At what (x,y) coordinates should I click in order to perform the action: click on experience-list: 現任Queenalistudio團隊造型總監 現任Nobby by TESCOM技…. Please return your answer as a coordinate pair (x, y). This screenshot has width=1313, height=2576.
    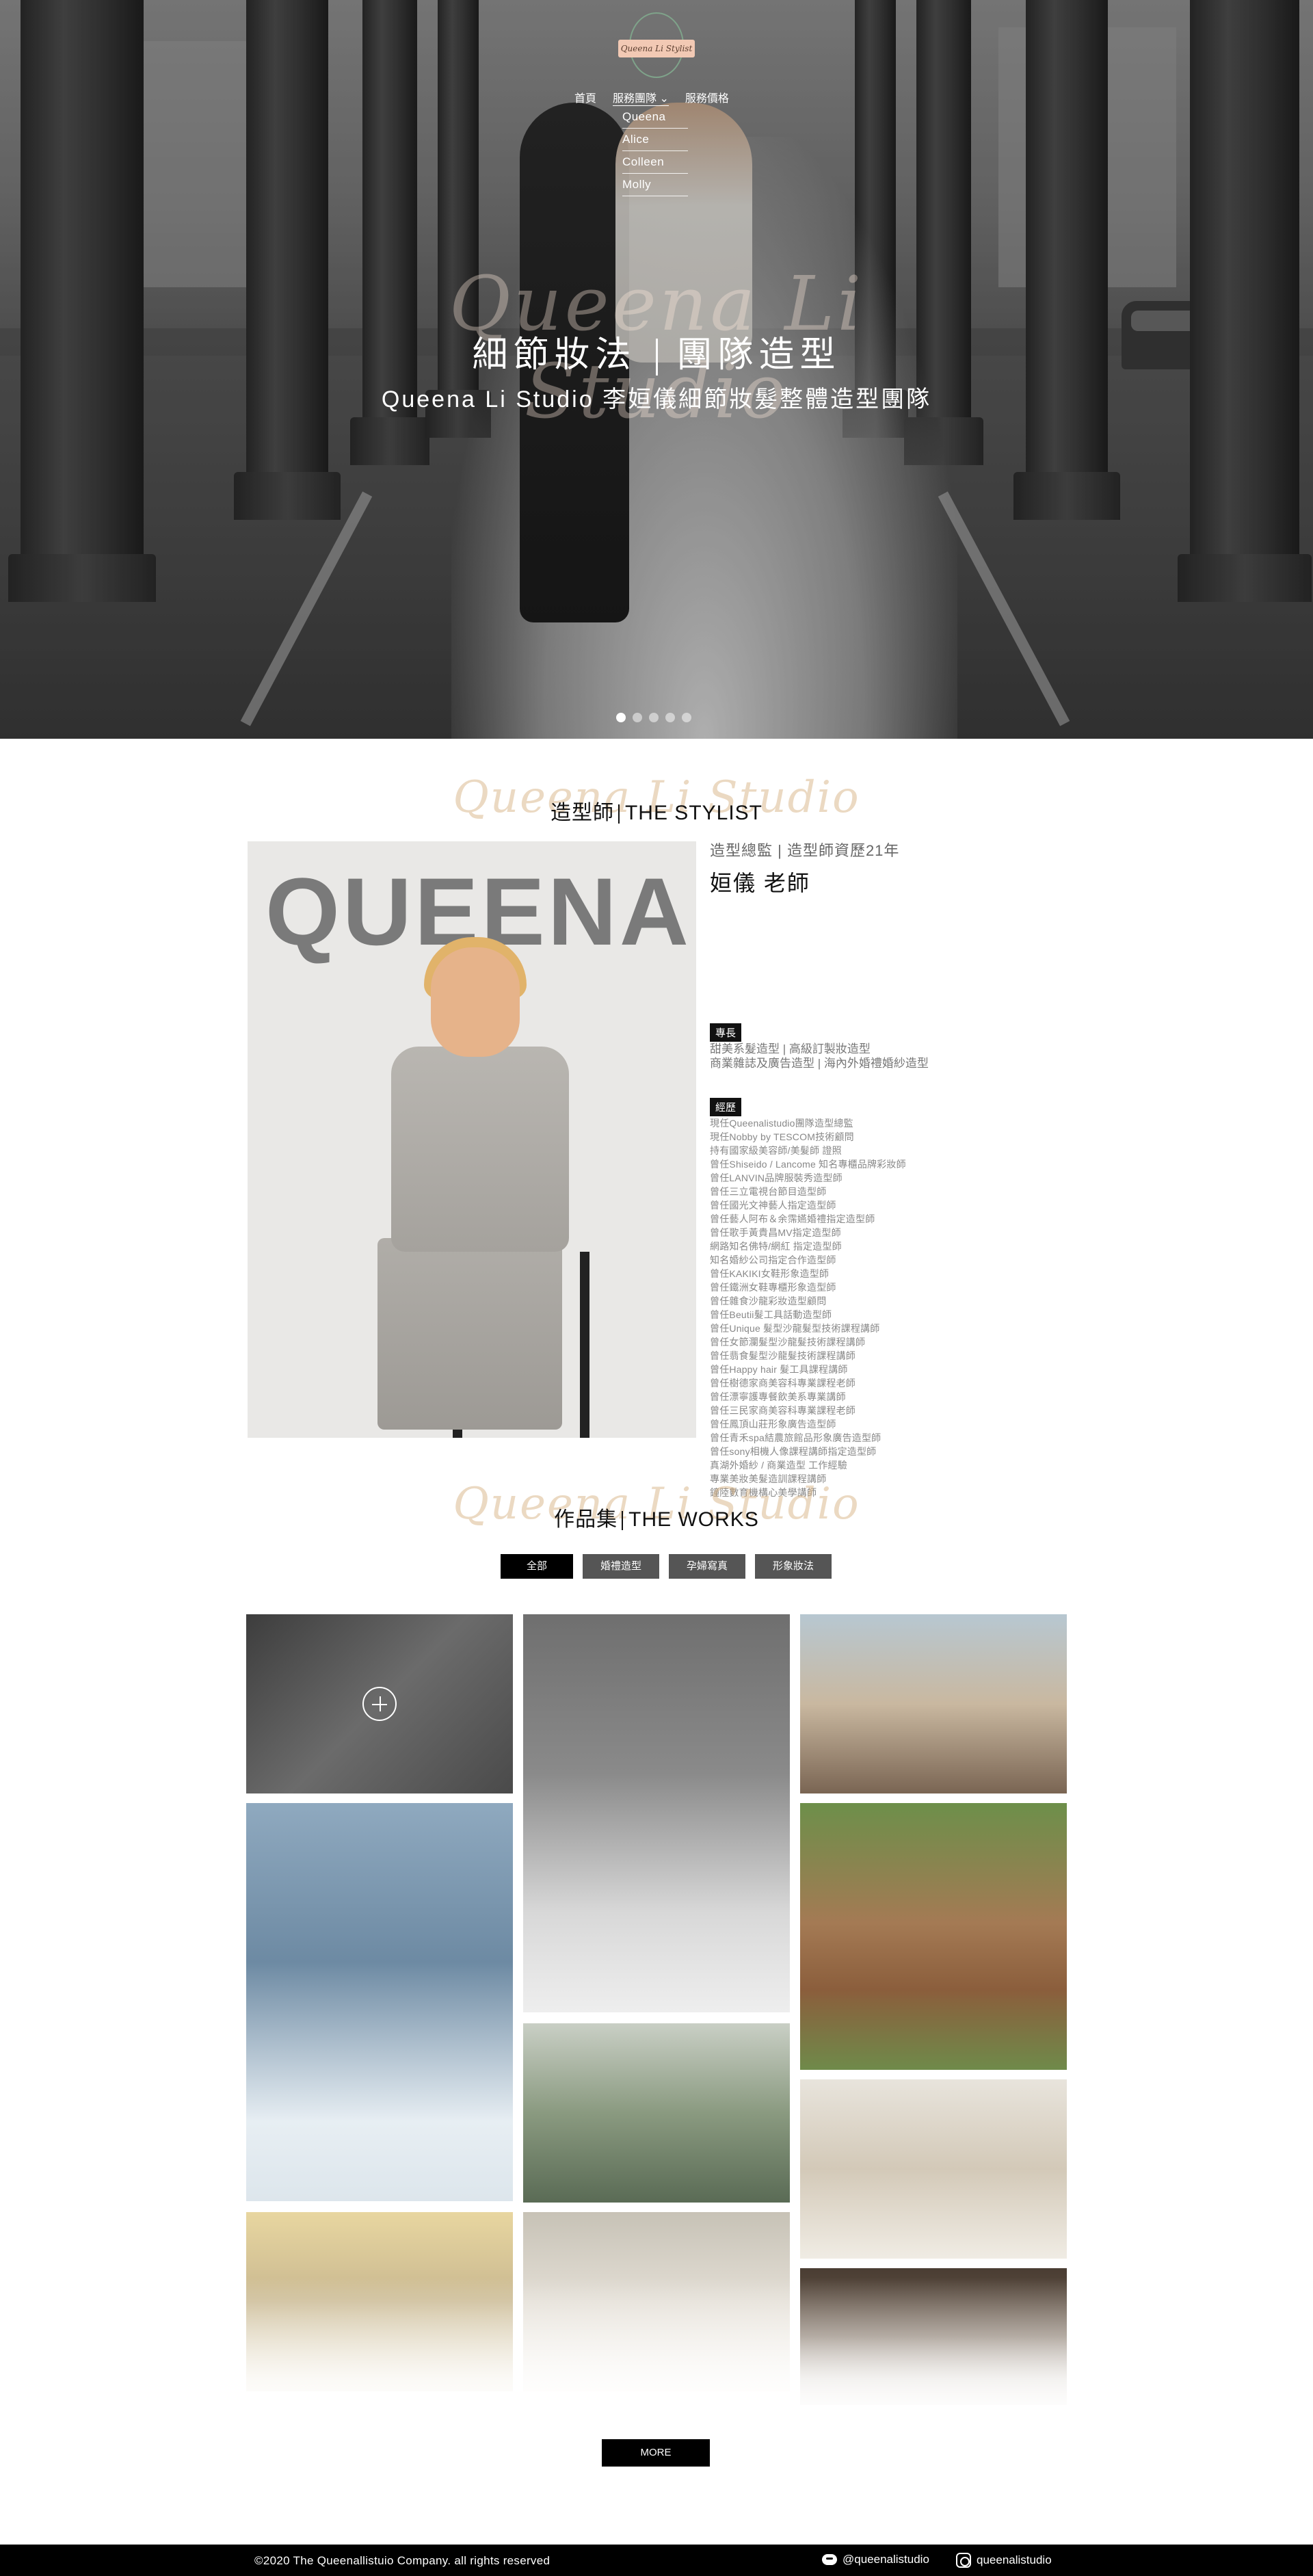
    Looking at the image, I should click on (901, 1307).